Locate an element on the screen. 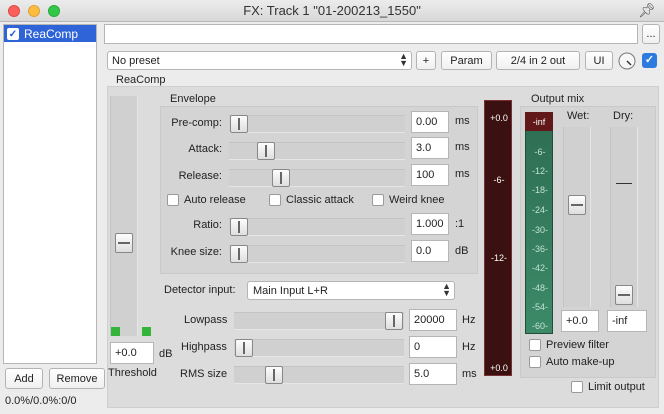 The image size is (664, 414). knee-size-slider-knob is located at coordinates (239, 254).